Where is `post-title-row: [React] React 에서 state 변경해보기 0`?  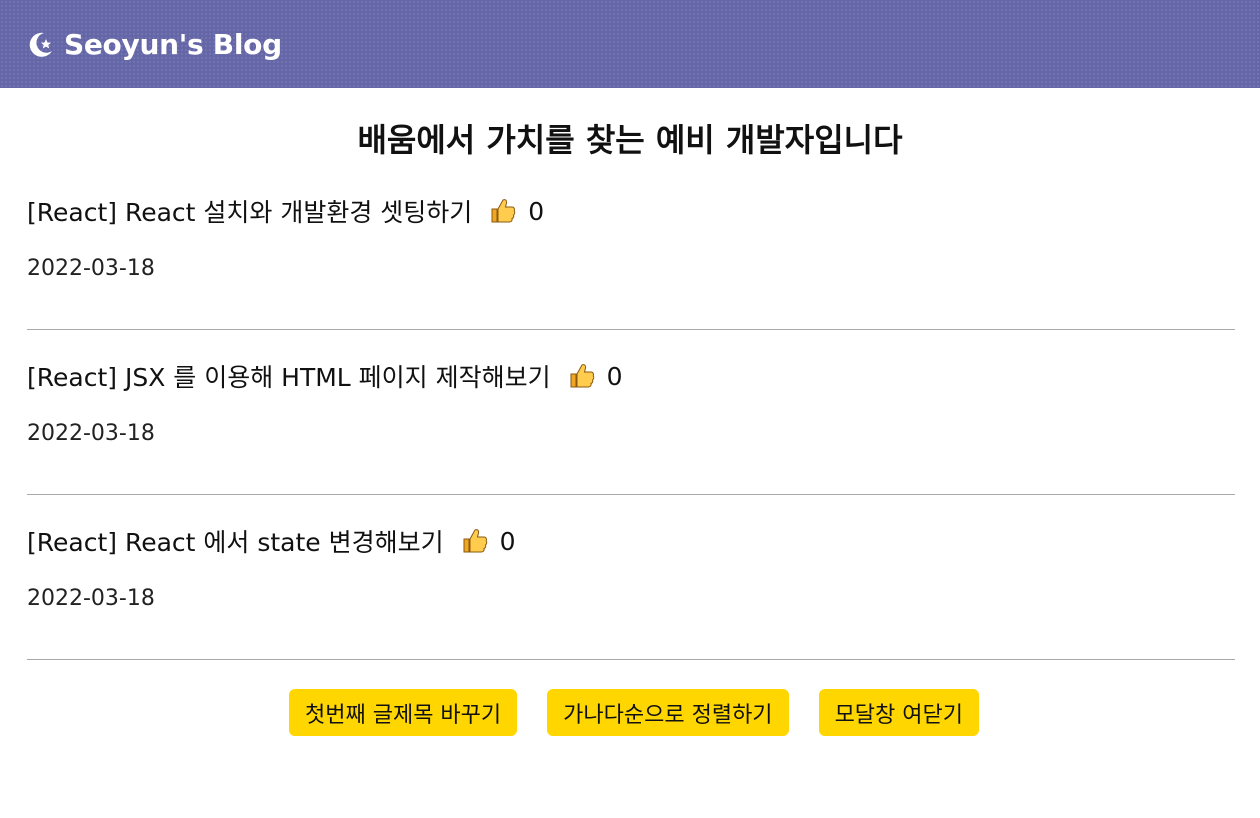
post-title-row: [React] React 에서 state 변경해보기 0 is located at coordinates (271, 541).